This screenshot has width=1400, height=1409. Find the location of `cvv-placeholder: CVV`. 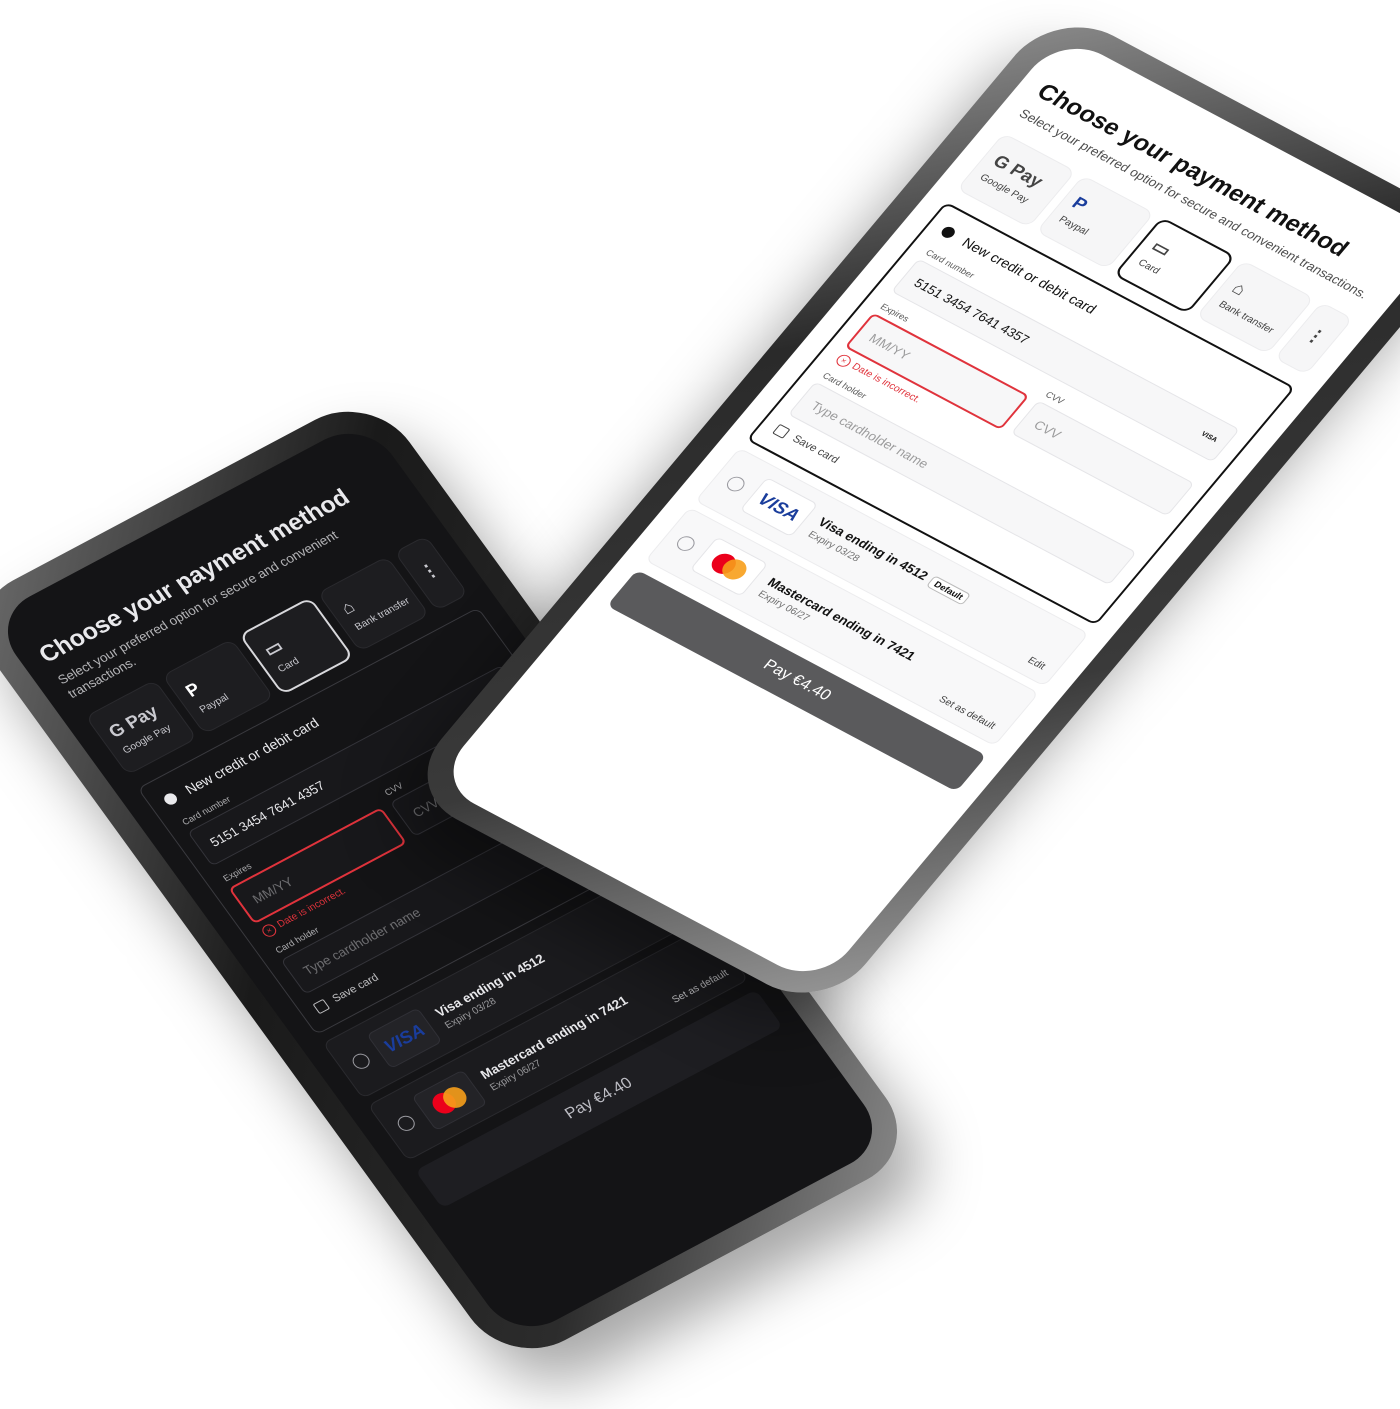

cvv-placeholder: CVV is located at coordinates (1048, 429).